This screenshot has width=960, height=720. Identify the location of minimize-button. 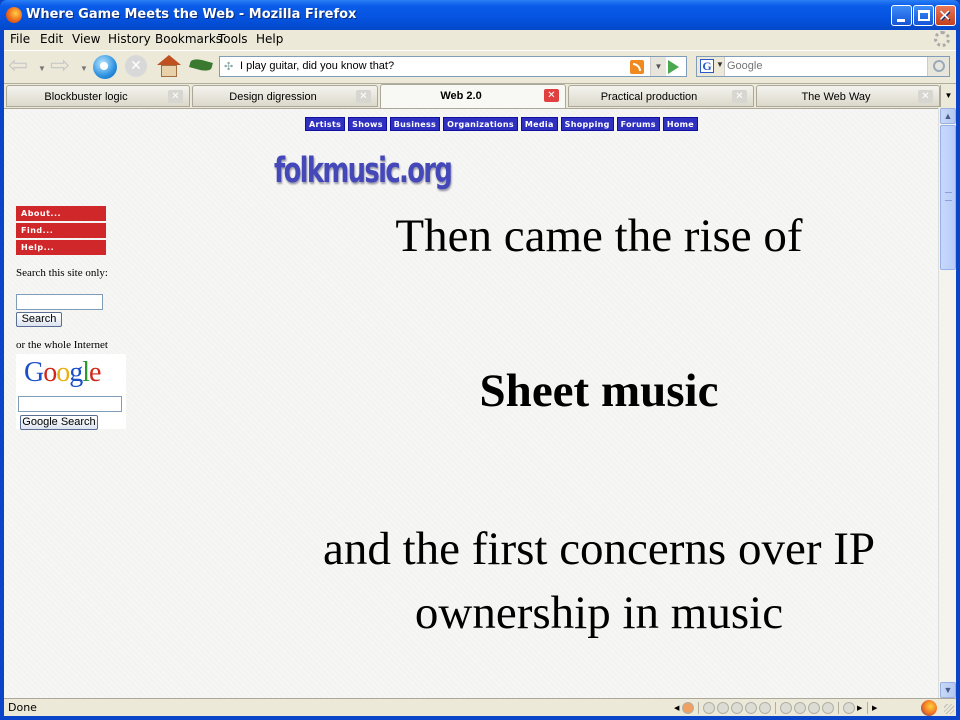
(901, 15).